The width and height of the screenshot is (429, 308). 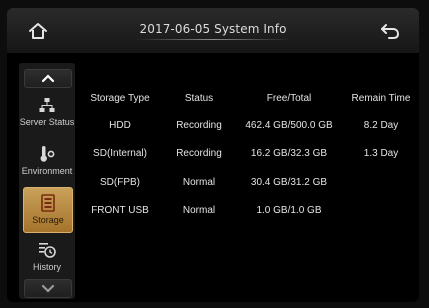 What do you see at coordinates (289, 125) in the screenshot?
I see `table-cell-free-total: 462.4 GB/500.0 GB` at bounding box center [289, 125].